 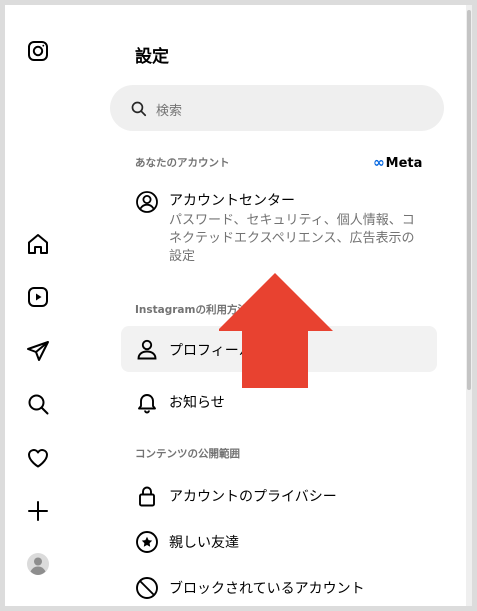 I want to click on star-icon, so click(x=147, y=542).